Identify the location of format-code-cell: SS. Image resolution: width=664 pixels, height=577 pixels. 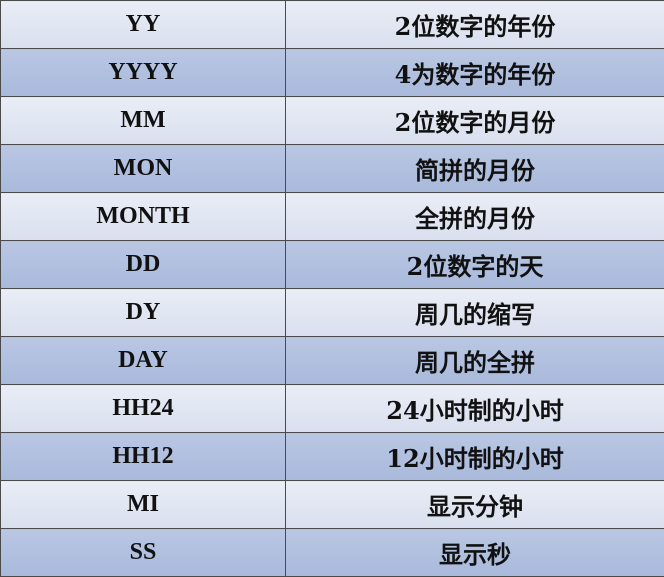
(143, 553).